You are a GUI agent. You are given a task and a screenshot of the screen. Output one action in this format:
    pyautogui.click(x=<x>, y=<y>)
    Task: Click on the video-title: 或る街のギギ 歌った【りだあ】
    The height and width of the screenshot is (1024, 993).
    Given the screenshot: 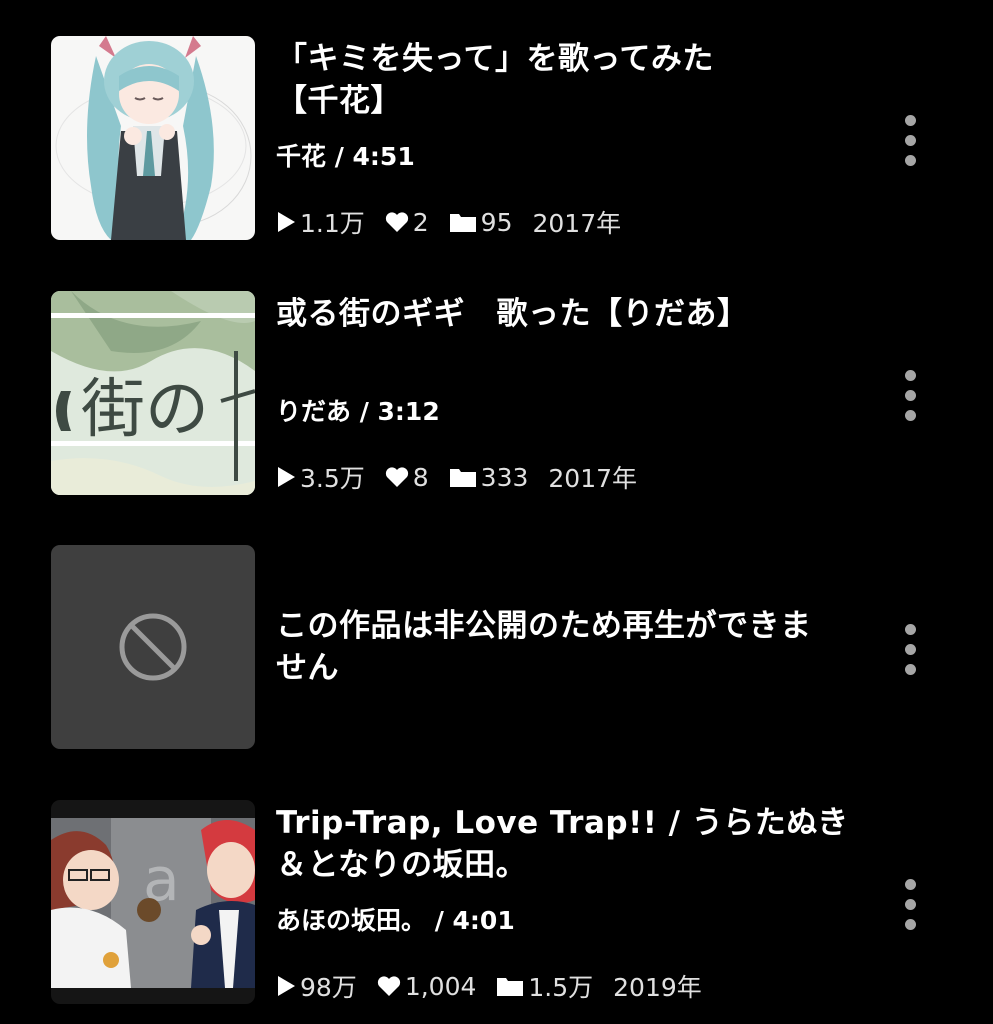 What is the action you would take?
    pyautogui.click(x=566, y=314)
    